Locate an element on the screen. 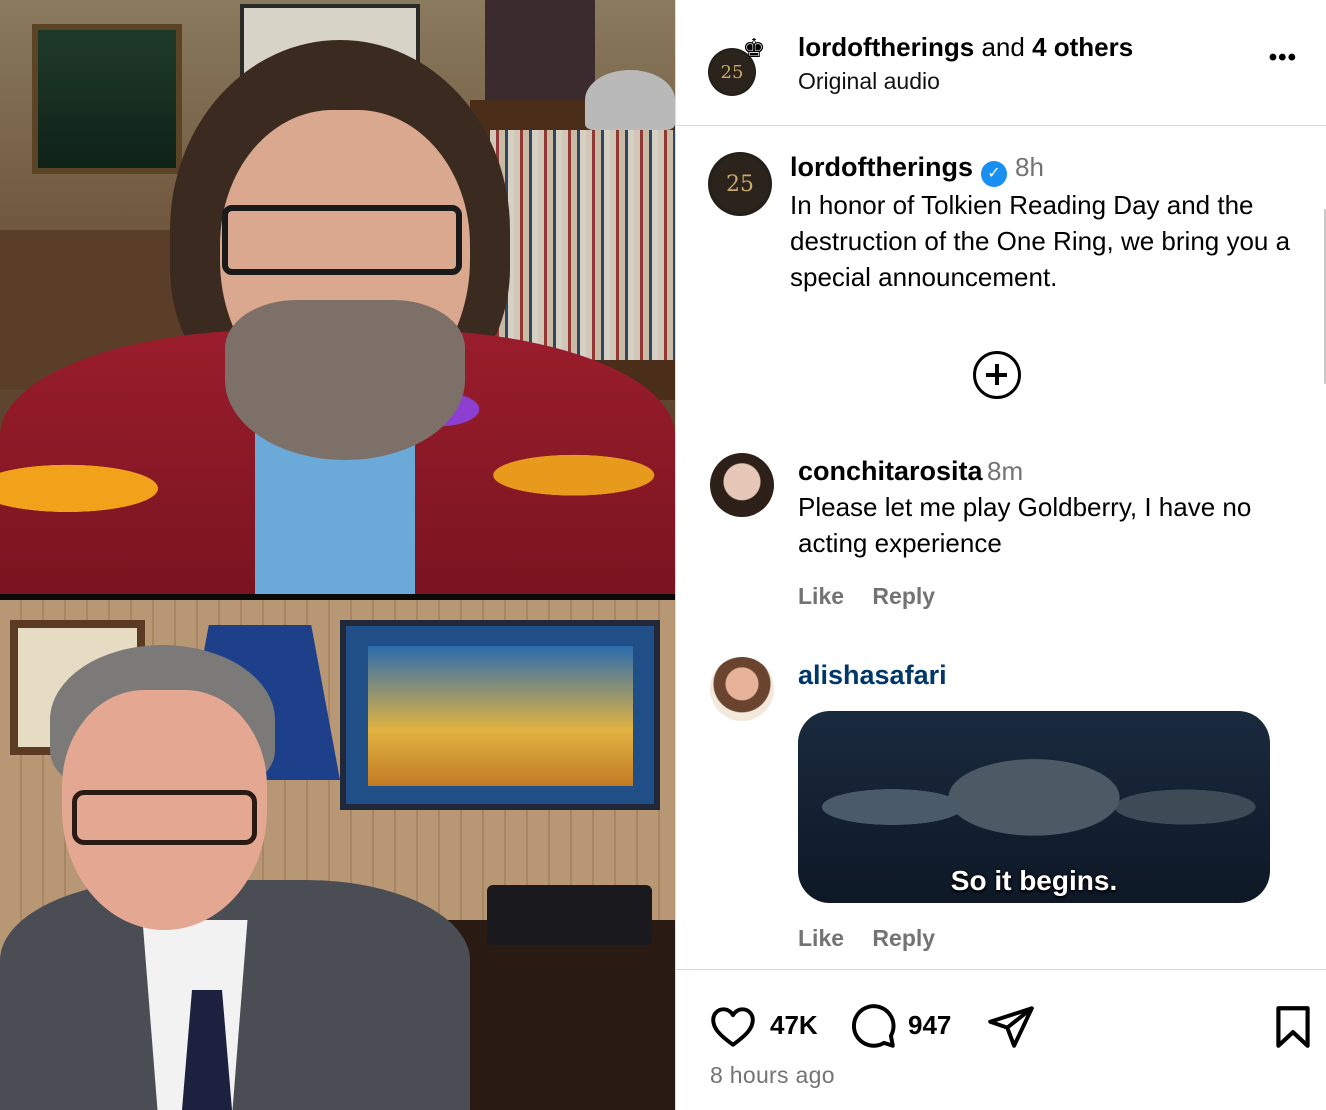  gif-caption: So it begins. is located at coordinates (1034, 880).